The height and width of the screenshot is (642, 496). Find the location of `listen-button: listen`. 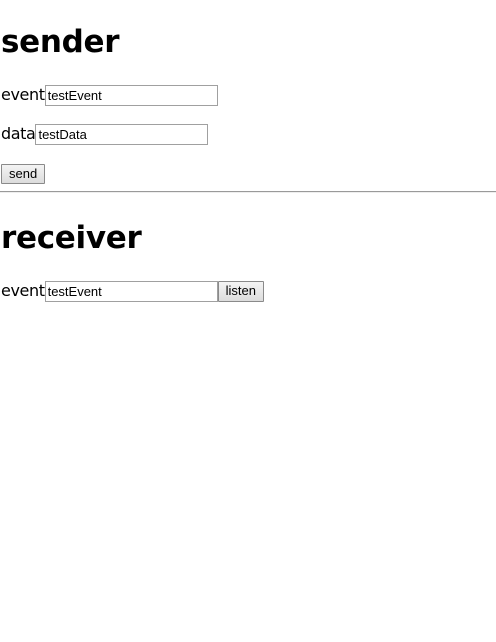

listen-button: listen is located at coordinates (240, 291).